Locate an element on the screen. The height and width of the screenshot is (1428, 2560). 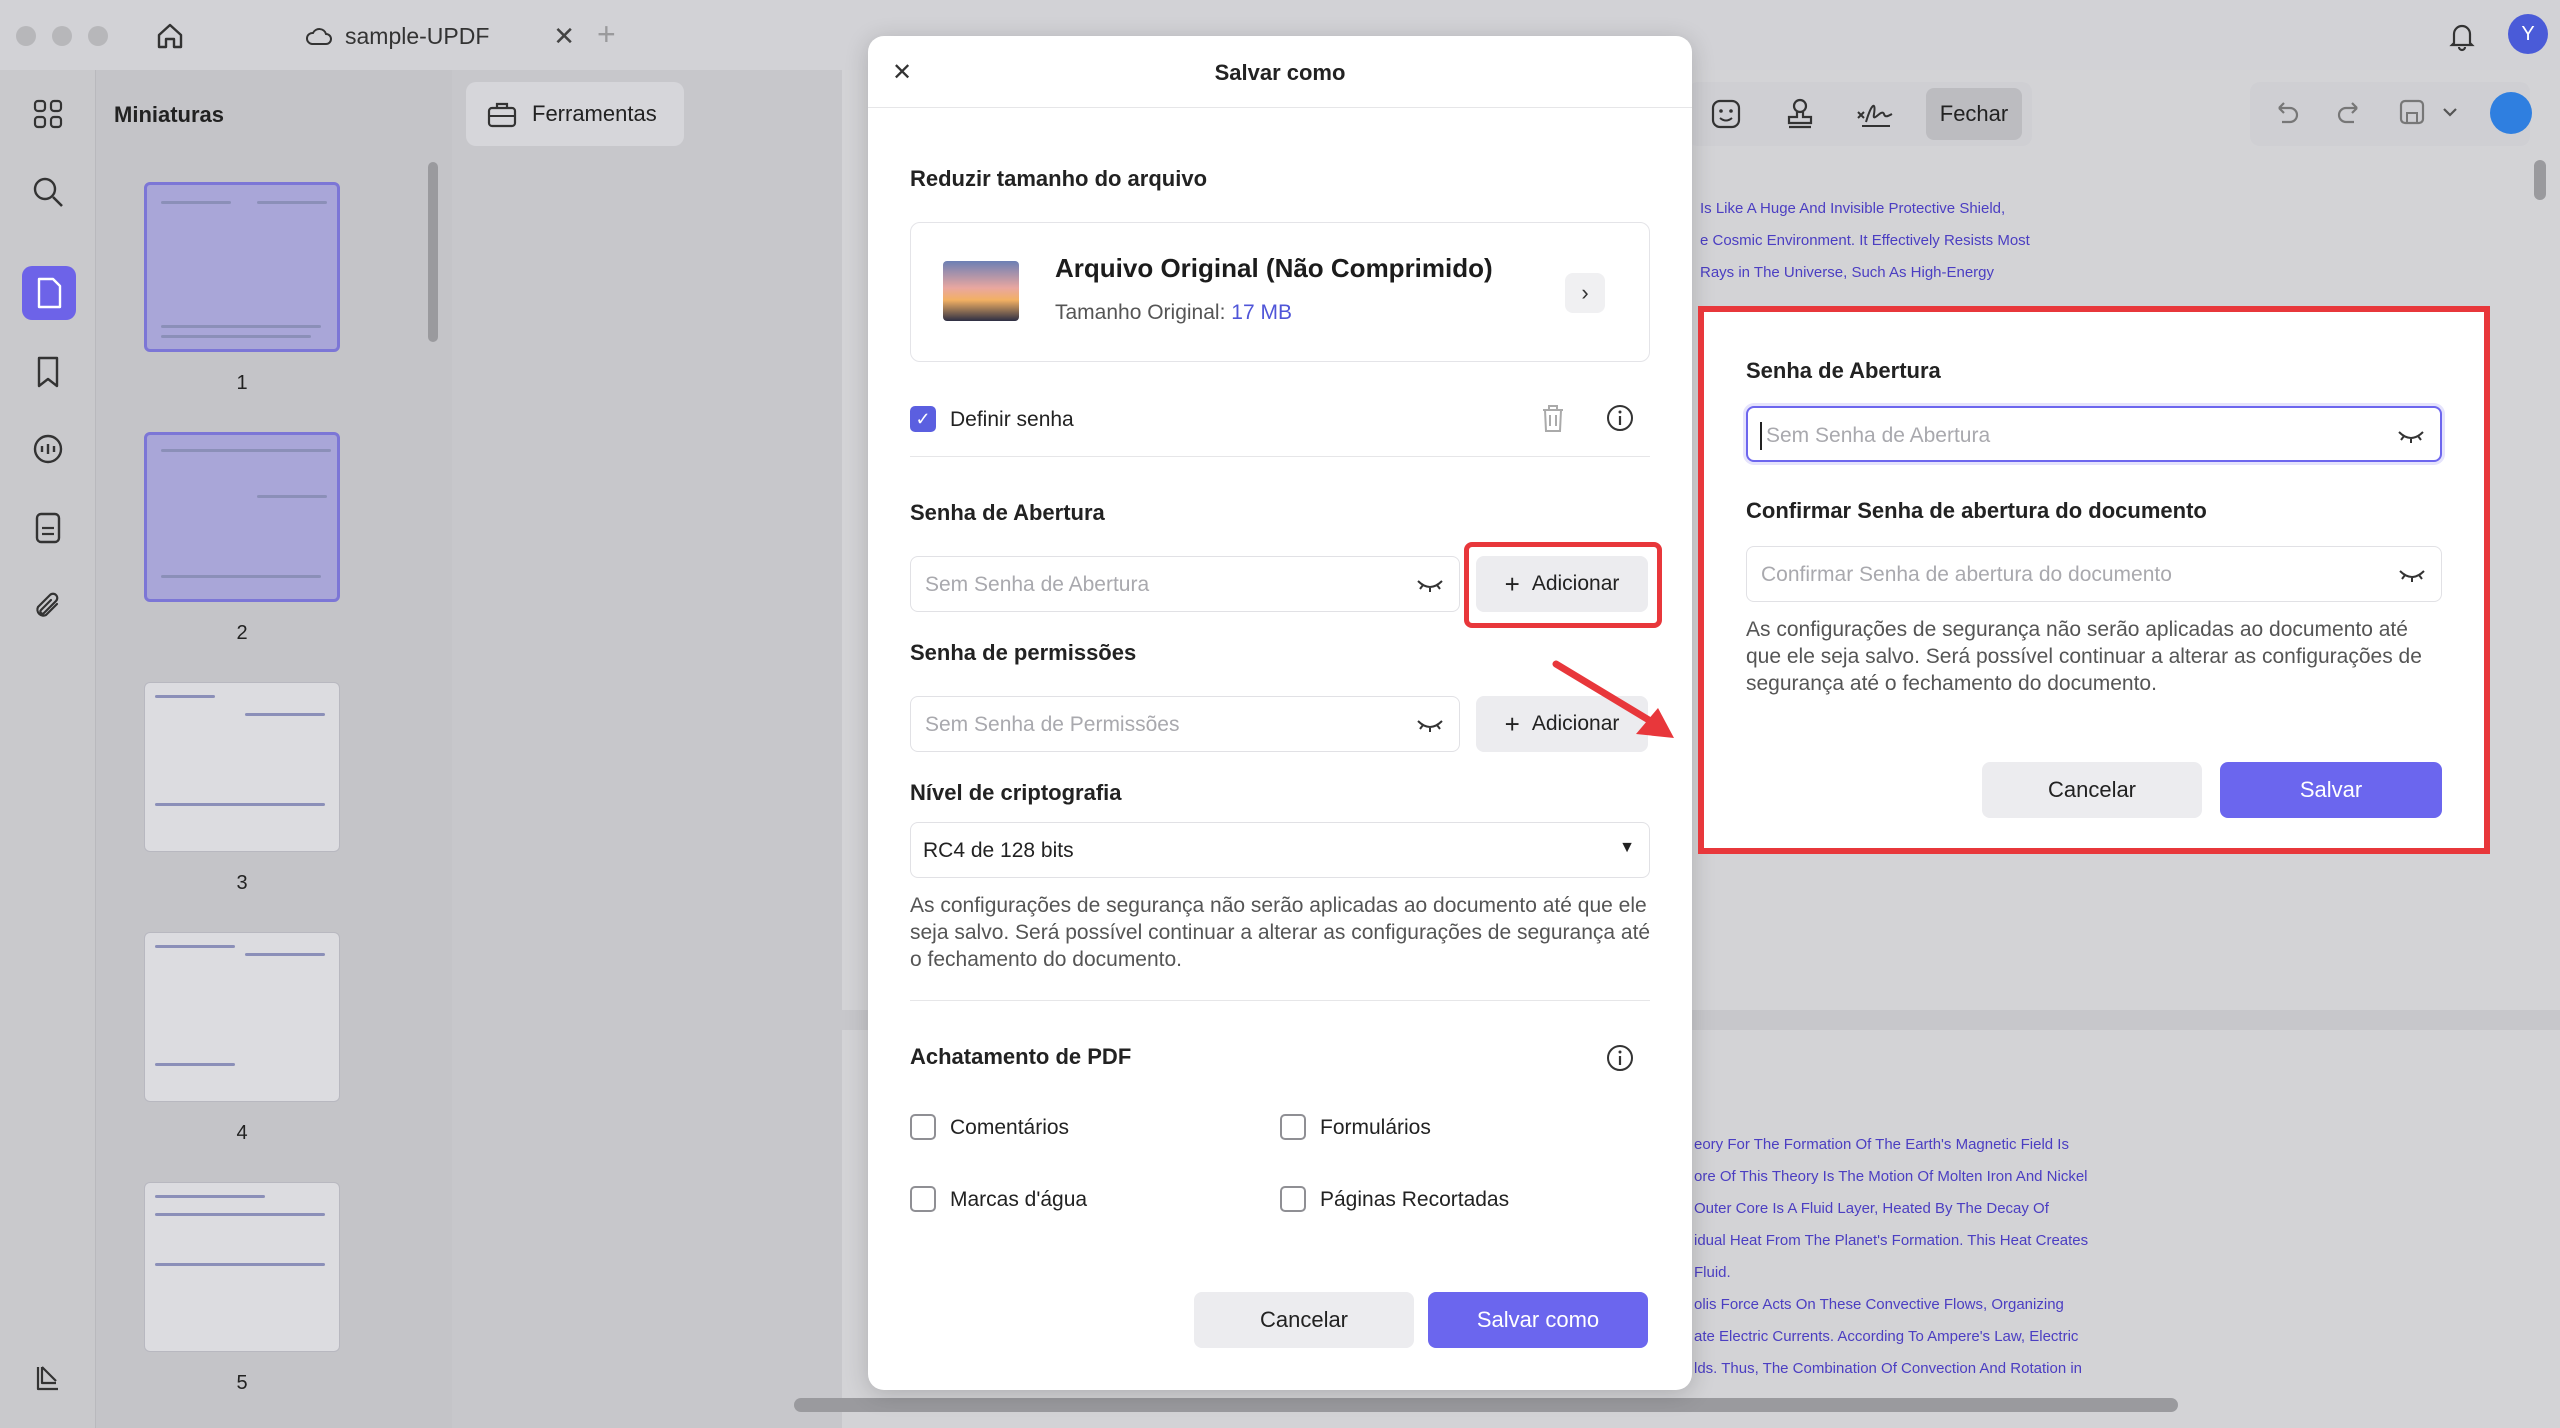
search-icon is located at coordinates (48, 192).